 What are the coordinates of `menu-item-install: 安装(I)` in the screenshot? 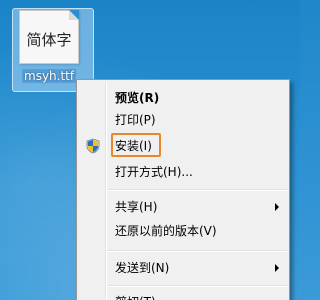 It's located at (183, 145).